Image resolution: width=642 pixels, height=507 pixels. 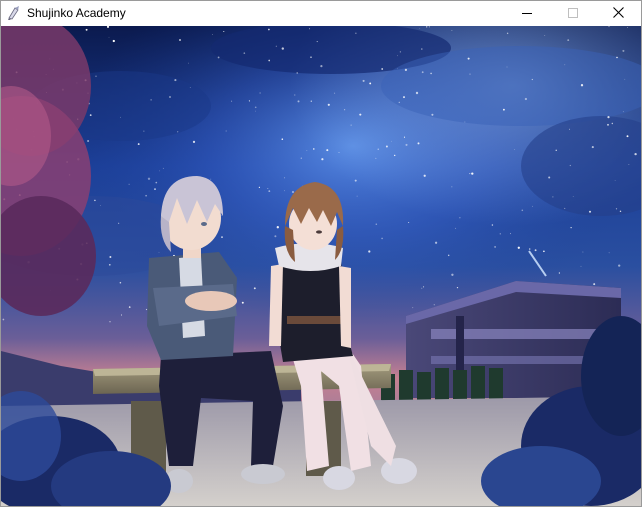 I want to click on left-tree, so click(x=48, y=171).